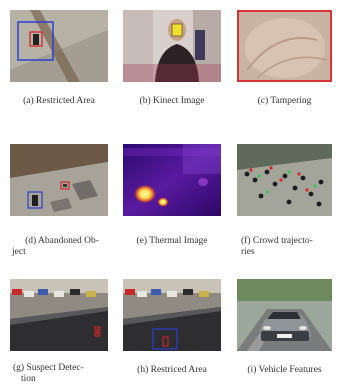 Image resolution: width=340 pixels, height=385 pixels. Describe the element at coordinates (28, 379) in the screenshot. I see `caption-g-line2: tion` at that location.